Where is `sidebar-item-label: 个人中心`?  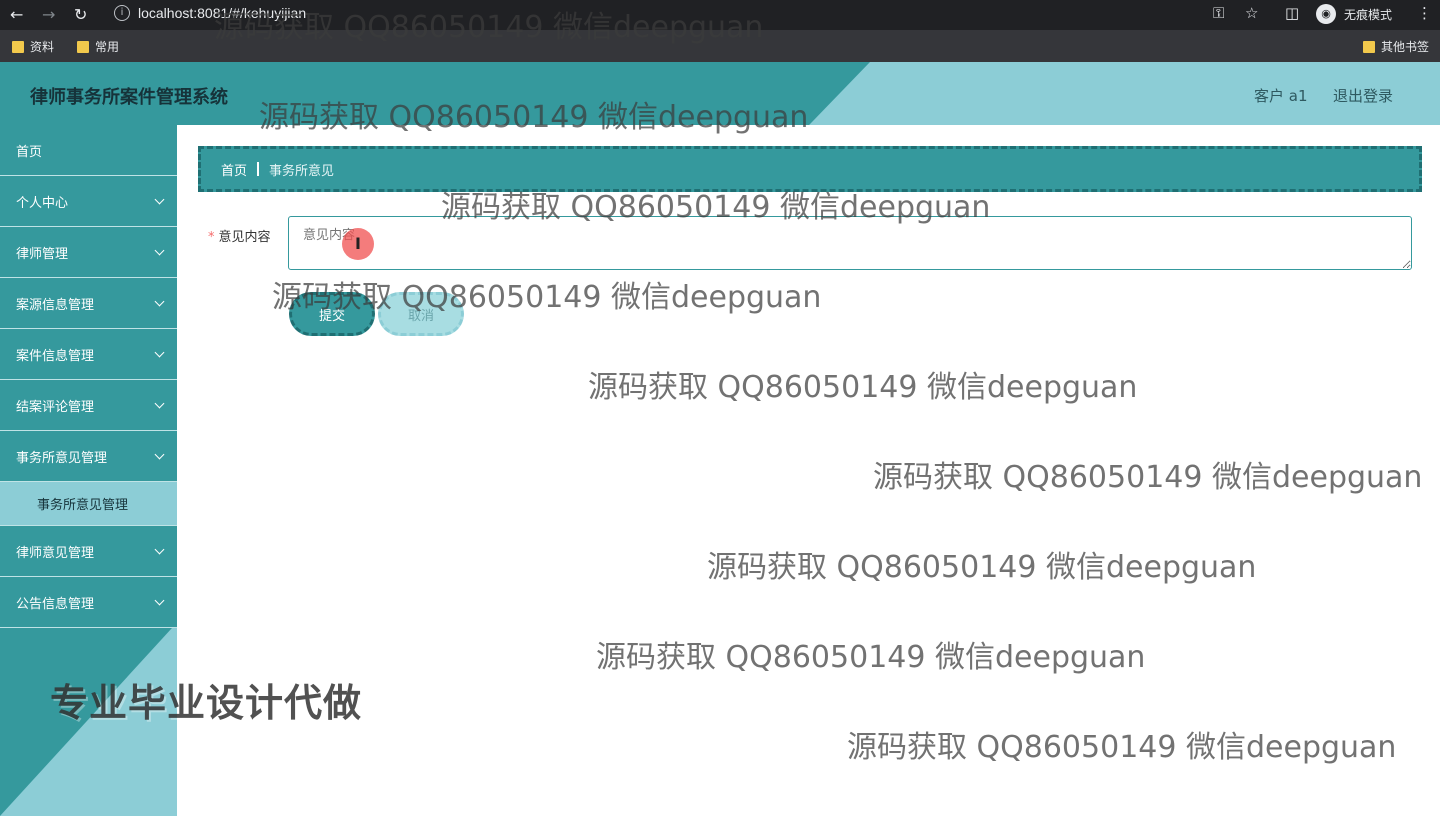 sidebar-item-label: 个人中心 is located at coordinates (42, 203).